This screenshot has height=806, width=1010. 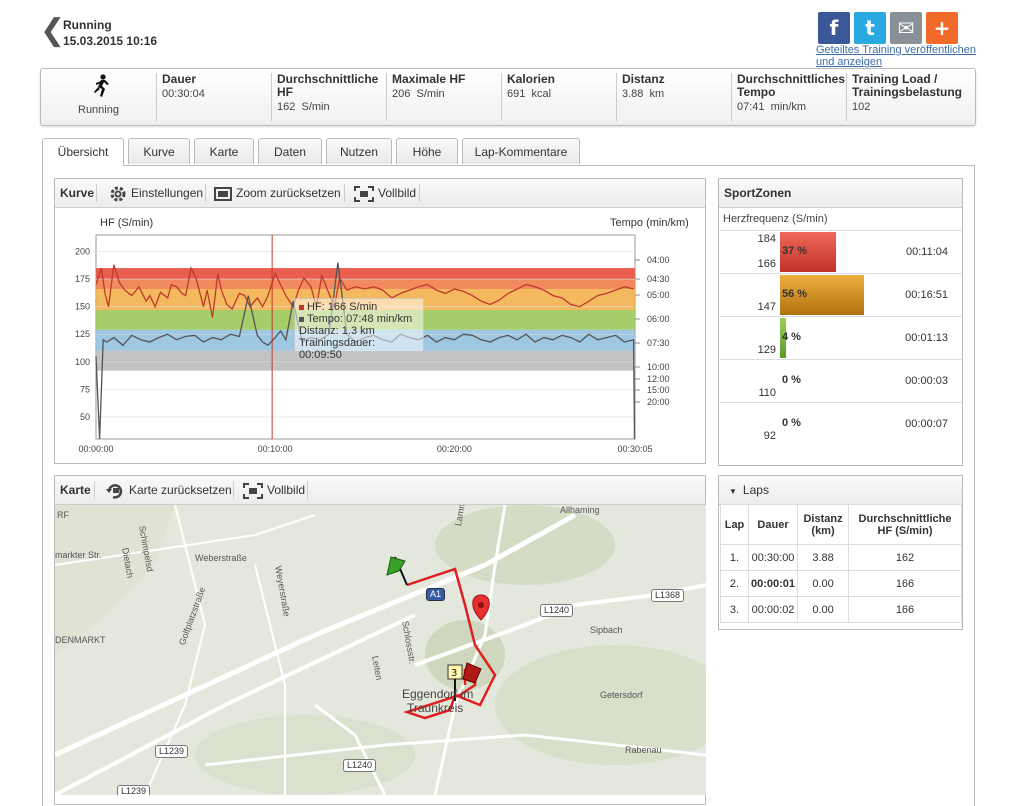 What do you see at coordinates (110, 41) in the screenshot?
I see `workout-datetime: 15.03.2015 10:16` at bounding box center [110, 41].